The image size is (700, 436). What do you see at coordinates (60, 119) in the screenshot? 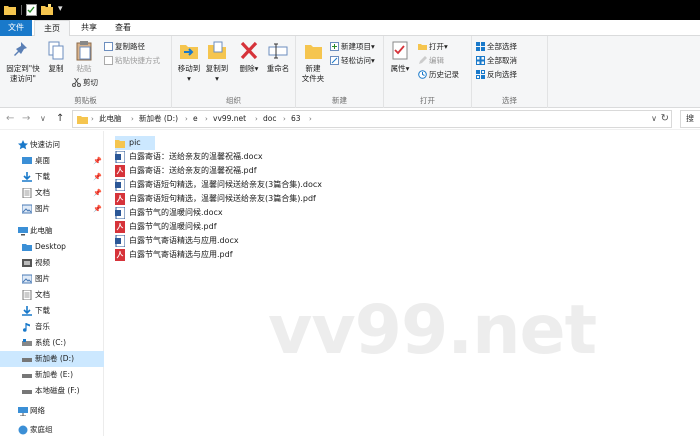
I see `up-button: ↑` at bounding box center [60, 119].